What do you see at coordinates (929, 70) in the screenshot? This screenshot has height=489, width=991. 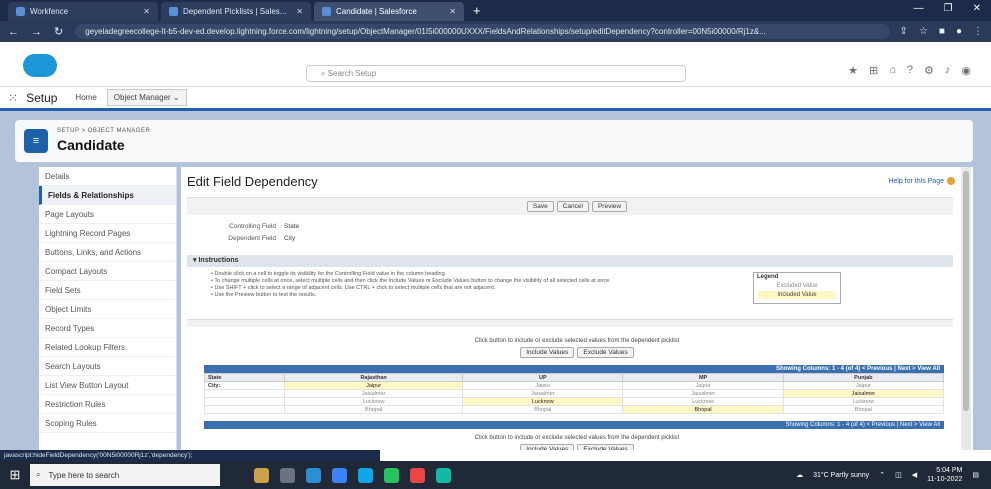 I see `gear-icon: ⚙` at bounding box center [929, 70].